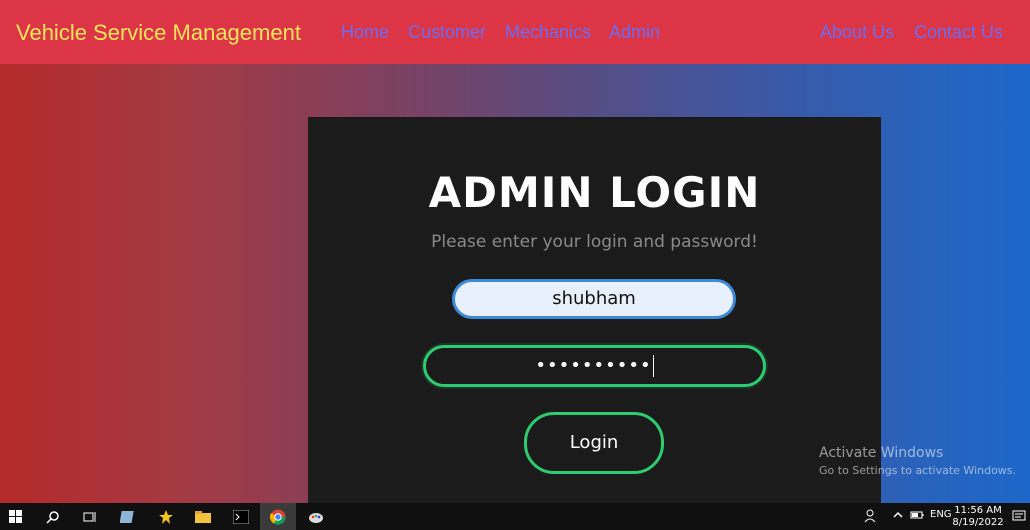  What do you see at coordinates (165, 516) in the screenshot?
I see `star-app-icon` at bounding box center [165, 516].